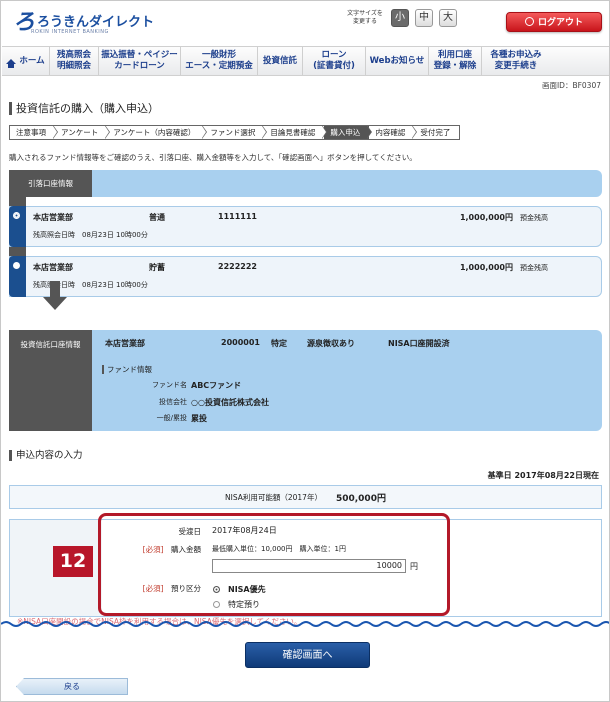 The width and height of the screenshot is (610, 702). I want to click on fund-name-value: ABCファンド, so click(216, 385).